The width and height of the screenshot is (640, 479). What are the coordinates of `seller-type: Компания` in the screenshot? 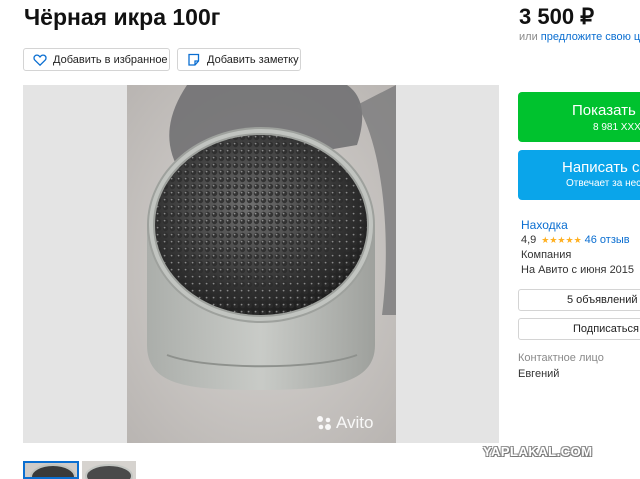 It's located at (546, 255).